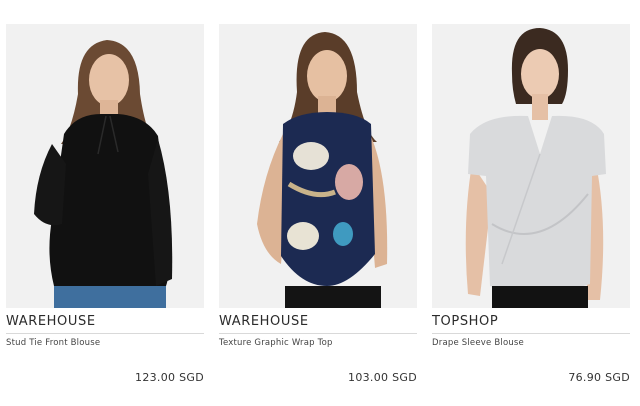 This screenshot has width=640, height=406. What do you see at coordinates (169, 377) in the screenshot?
I see `product-price: 123.00 SGD` at bounding box center [169, 377].